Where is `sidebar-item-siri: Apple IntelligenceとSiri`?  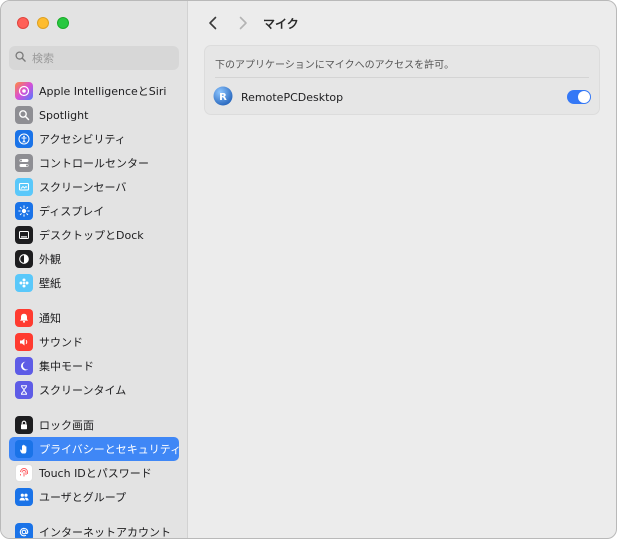
sidebar-item-siri: Apple IntelligenceとSiri is located at coordinates (94, 91).